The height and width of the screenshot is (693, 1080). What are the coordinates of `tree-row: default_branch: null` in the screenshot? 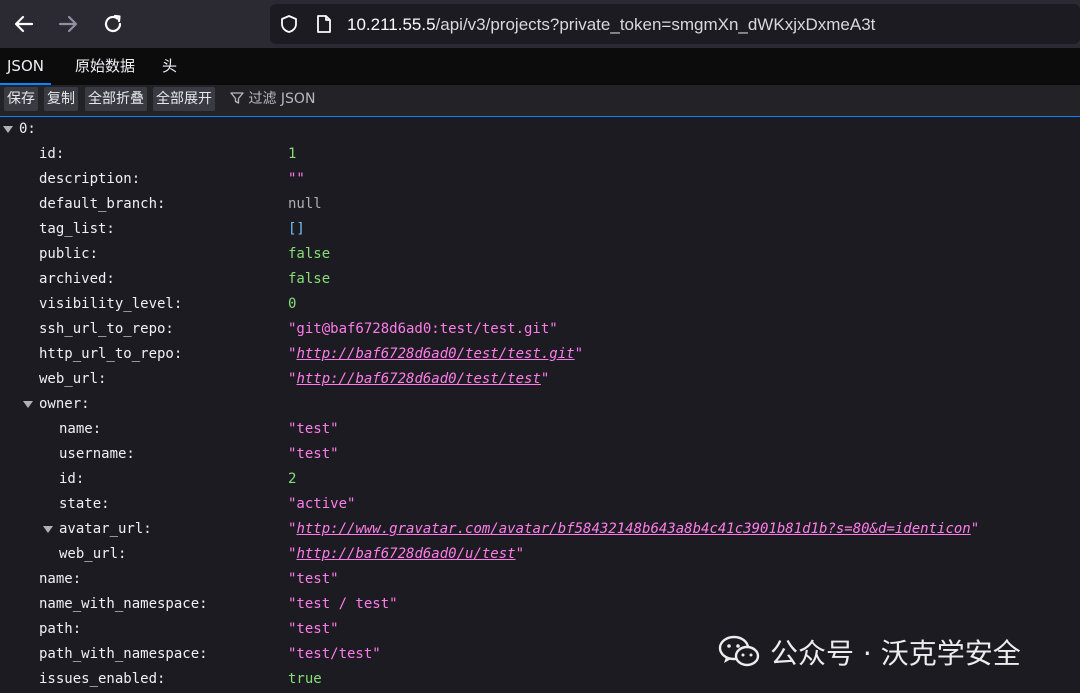 It's located at (540, 204).